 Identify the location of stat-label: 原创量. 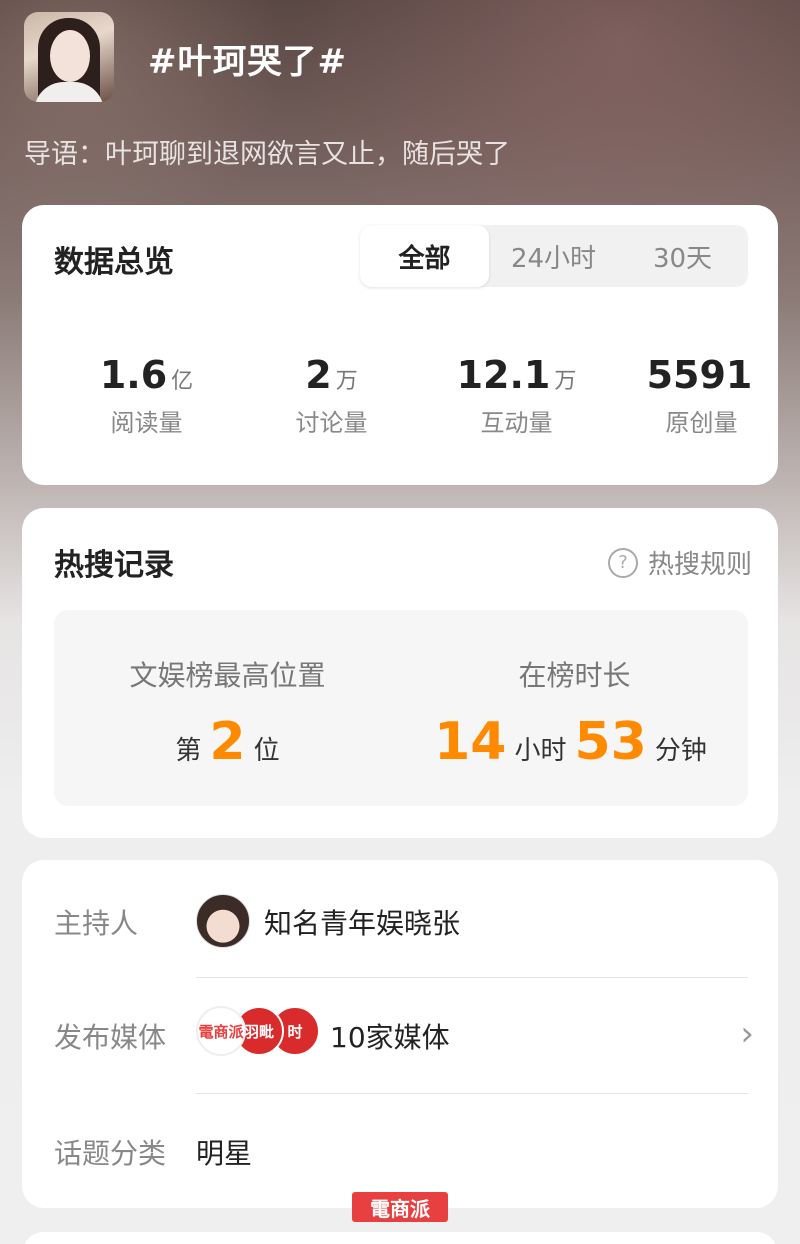
(701, 423).